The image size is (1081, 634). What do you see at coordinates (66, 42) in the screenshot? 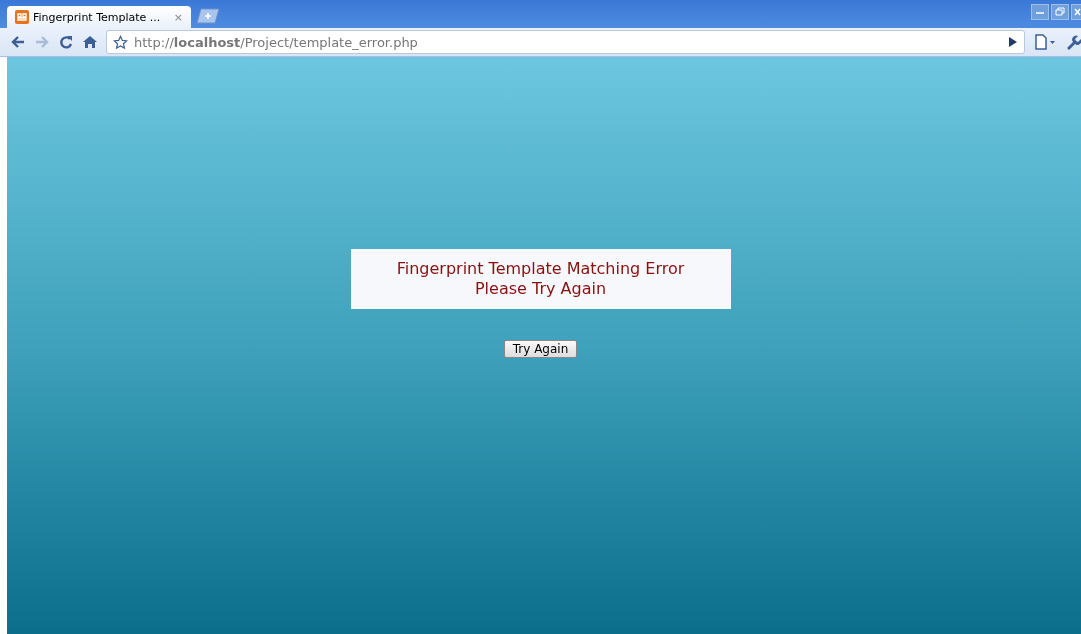
I see `reload-icon` at bounding box center [66, 42].